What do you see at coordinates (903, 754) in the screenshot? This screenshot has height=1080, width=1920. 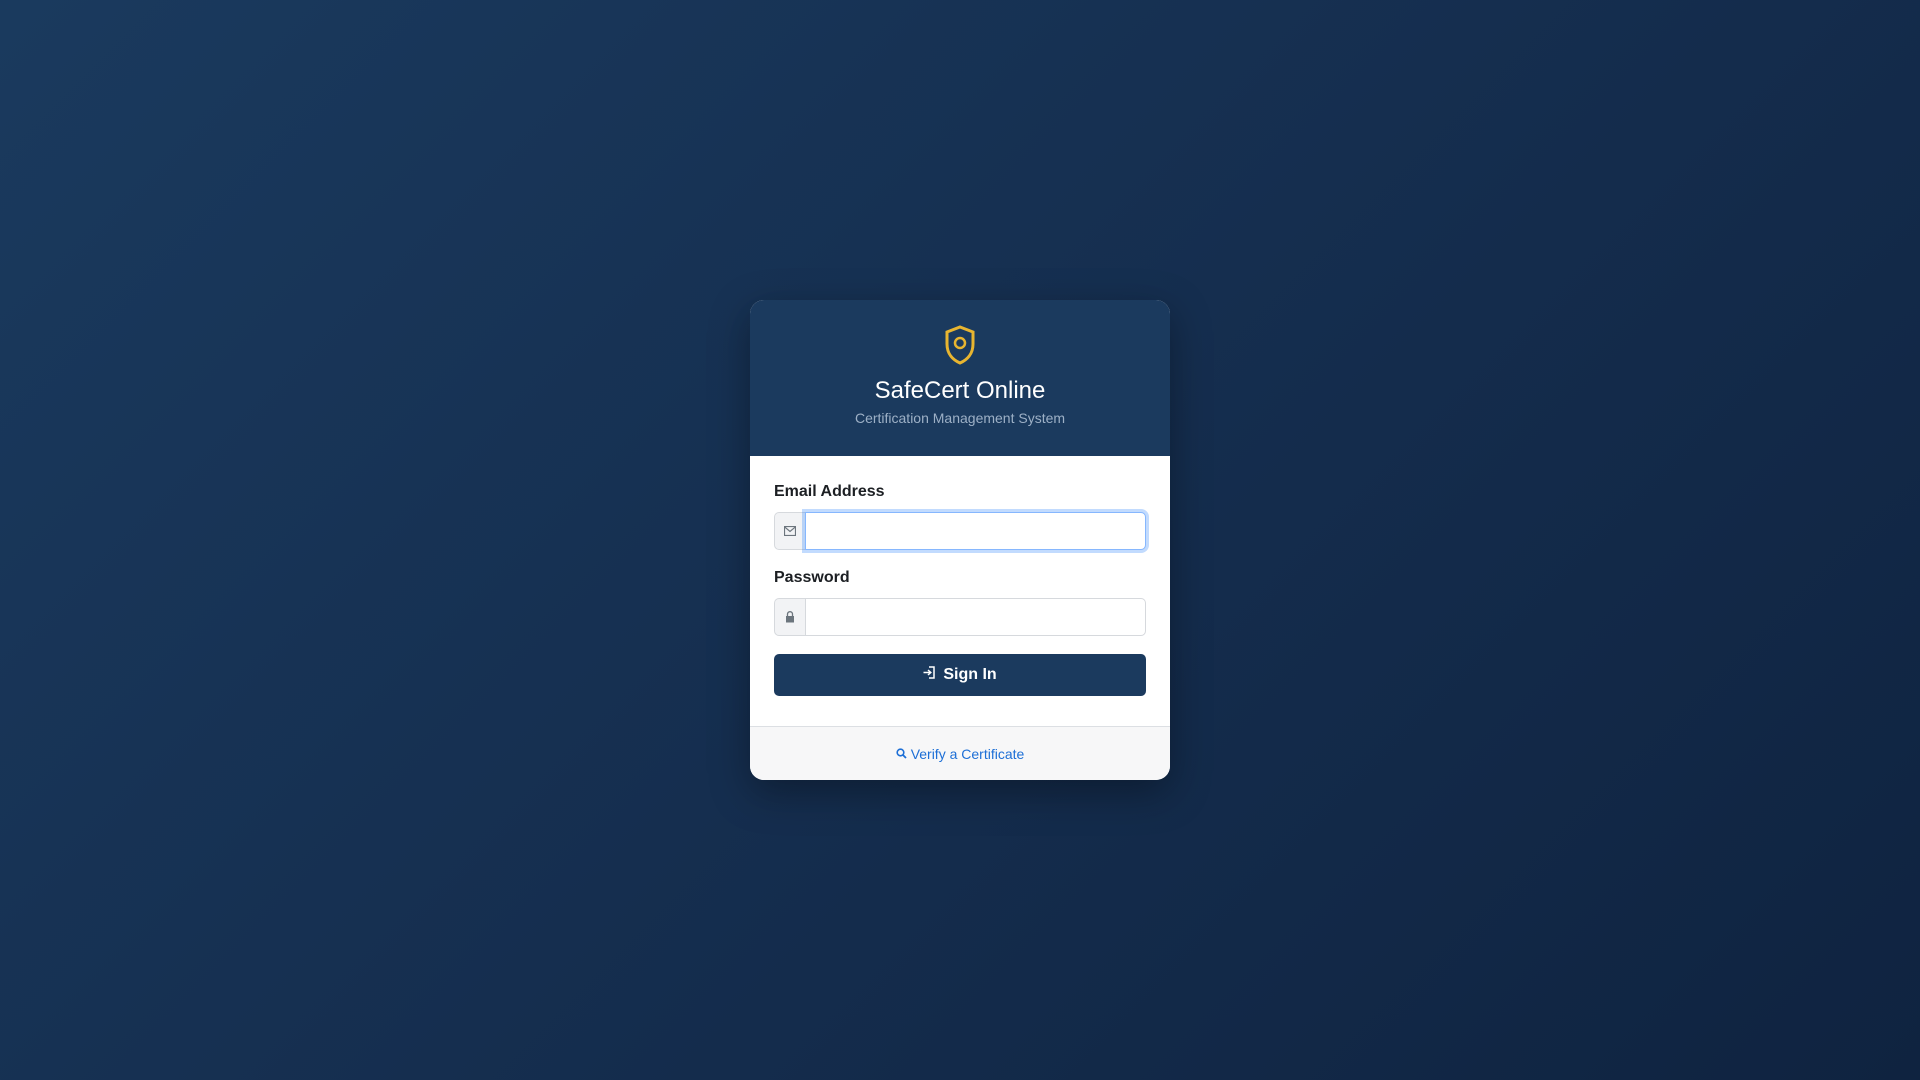 I see `search-icon` at bounding box center [903, 754].